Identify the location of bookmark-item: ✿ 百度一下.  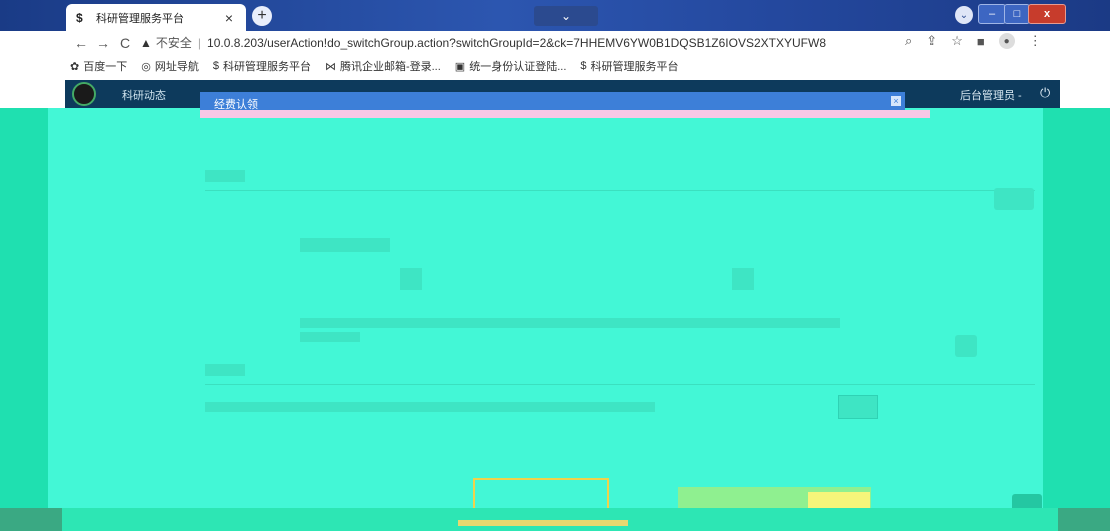
(98, 66).